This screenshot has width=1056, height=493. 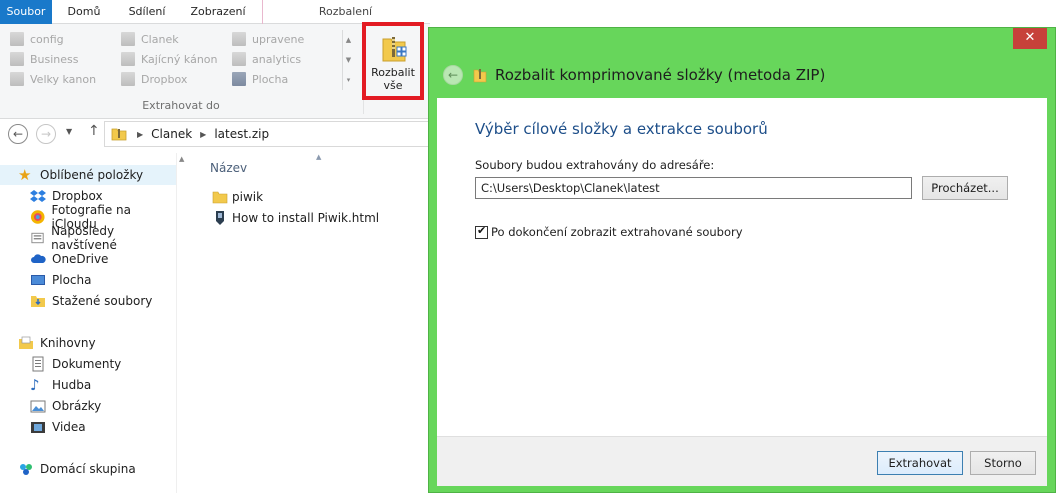 What do you see at coordinates (38, 258) in the screenshot?
I see `cloud-icon` at bounding box center [38, 258].